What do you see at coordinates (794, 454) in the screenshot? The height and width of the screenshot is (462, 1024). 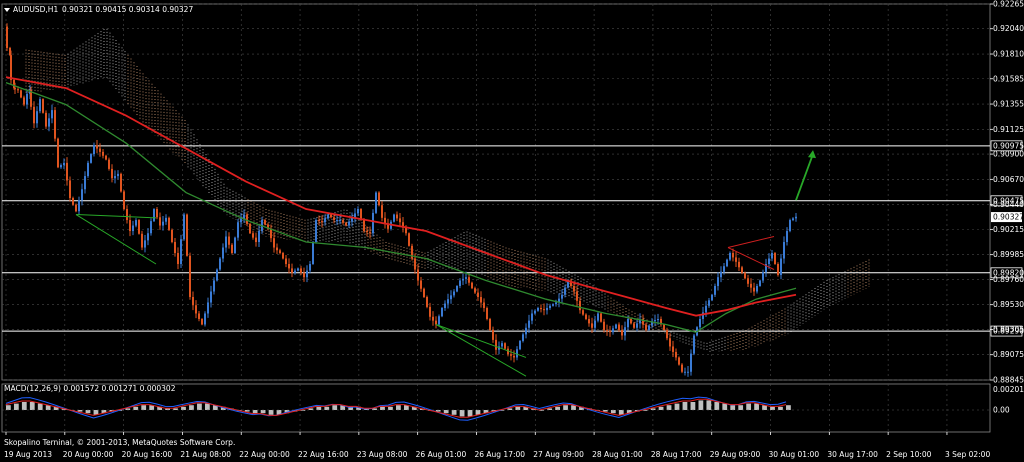 I see `time-tick-label: 30 Aug 01:00` at bounding box center [794, 454].